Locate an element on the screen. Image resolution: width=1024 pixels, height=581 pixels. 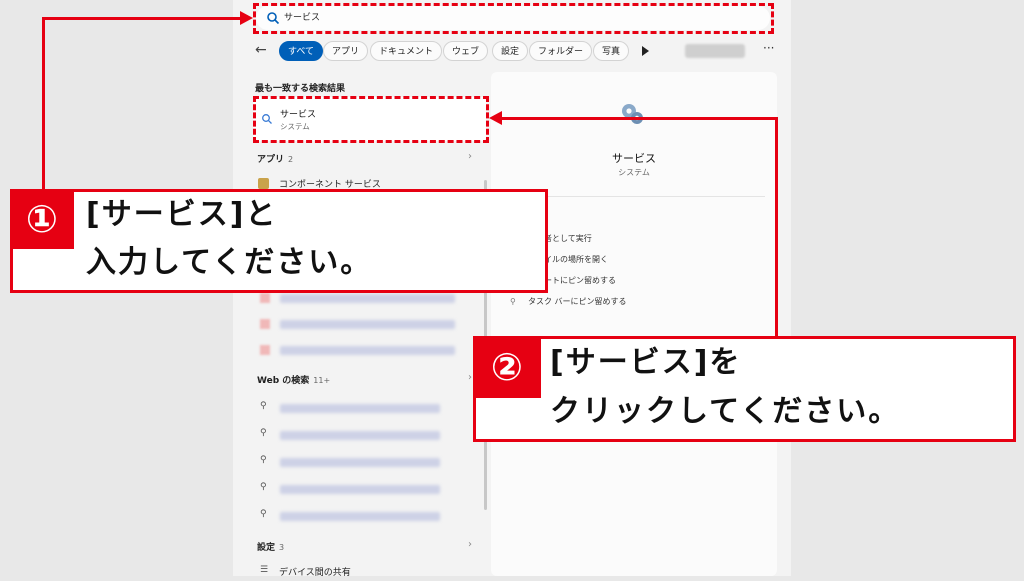
action-pin-taskbar: ⚲ タスク バーにピン留めする is located at coordinates (568, 301).